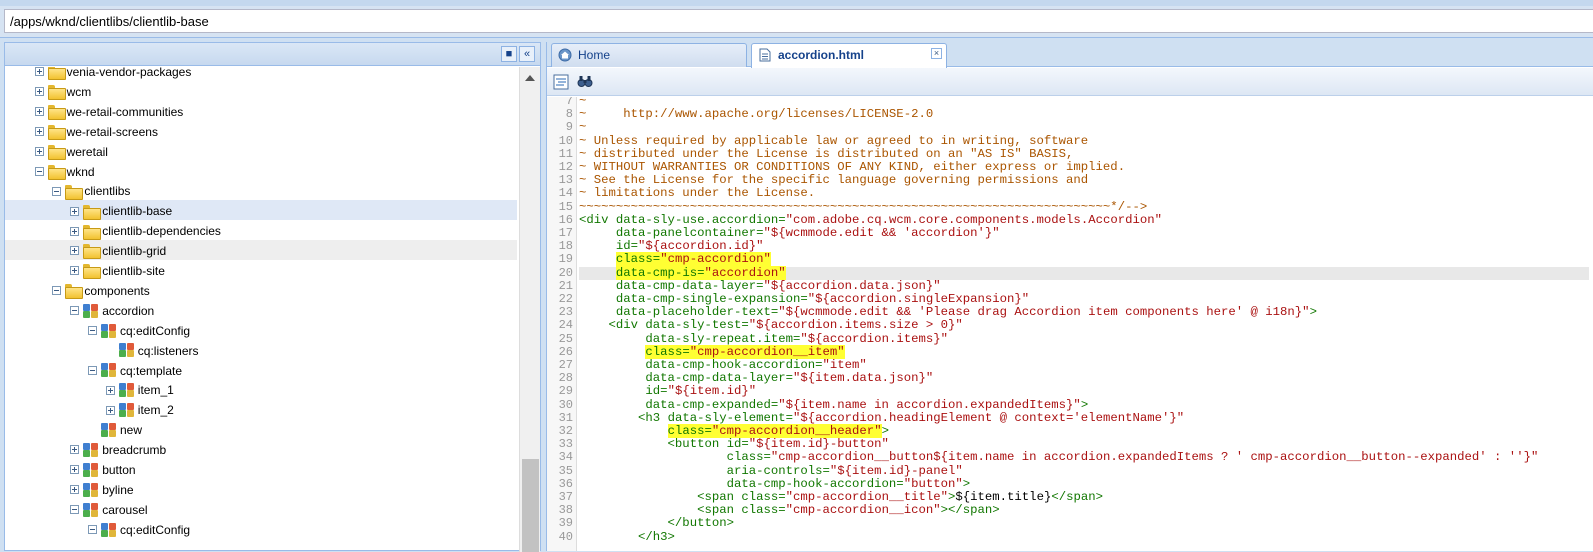 Image resolution: width=1593 pixels, height=552 pixels. I want to click on tree-node: byline, so click(102, 489).